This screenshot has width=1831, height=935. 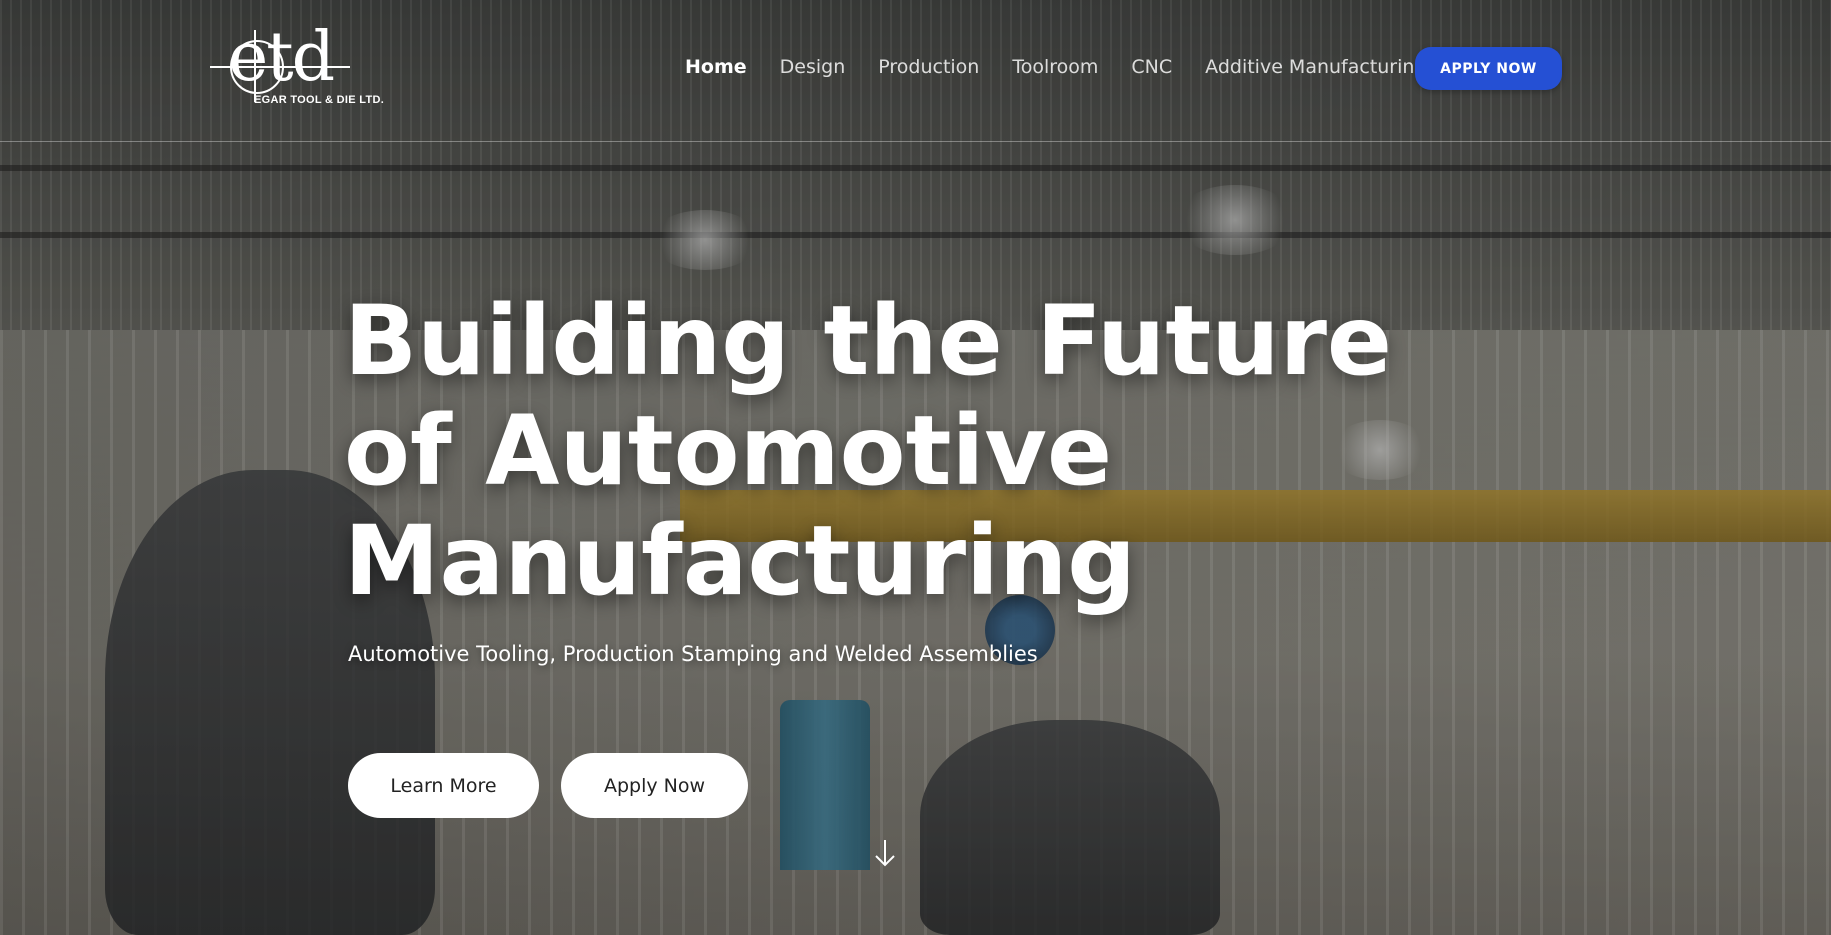 I want to click on headline-line-2: of Automotive, so click(x=728, y=451).